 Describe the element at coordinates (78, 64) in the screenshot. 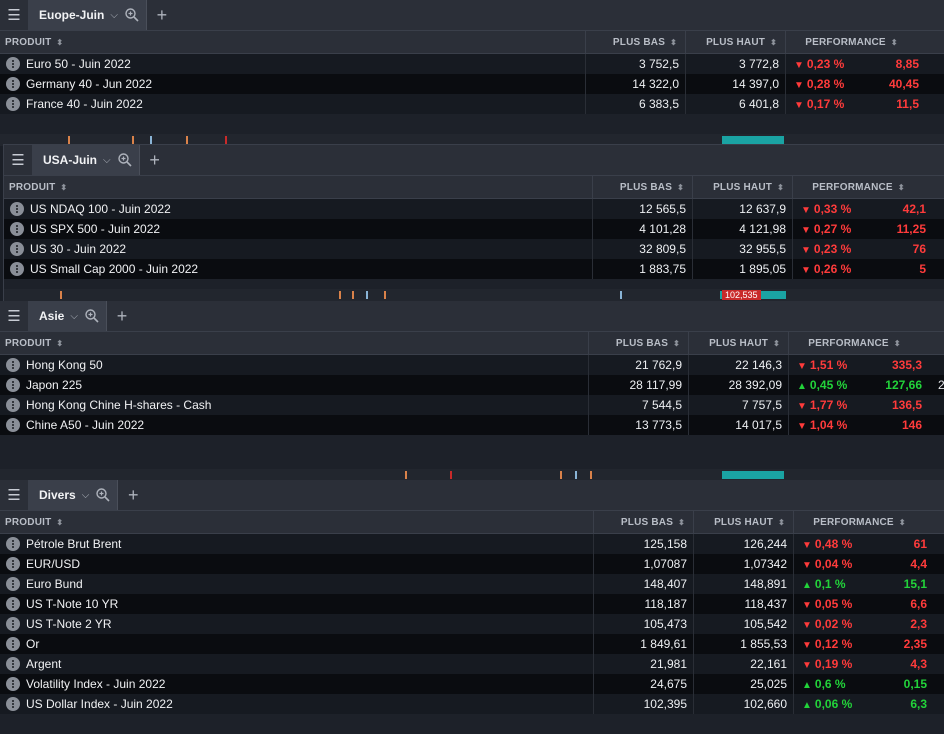

I see `product-name: Euro 50 - Juin 2022` at that location.